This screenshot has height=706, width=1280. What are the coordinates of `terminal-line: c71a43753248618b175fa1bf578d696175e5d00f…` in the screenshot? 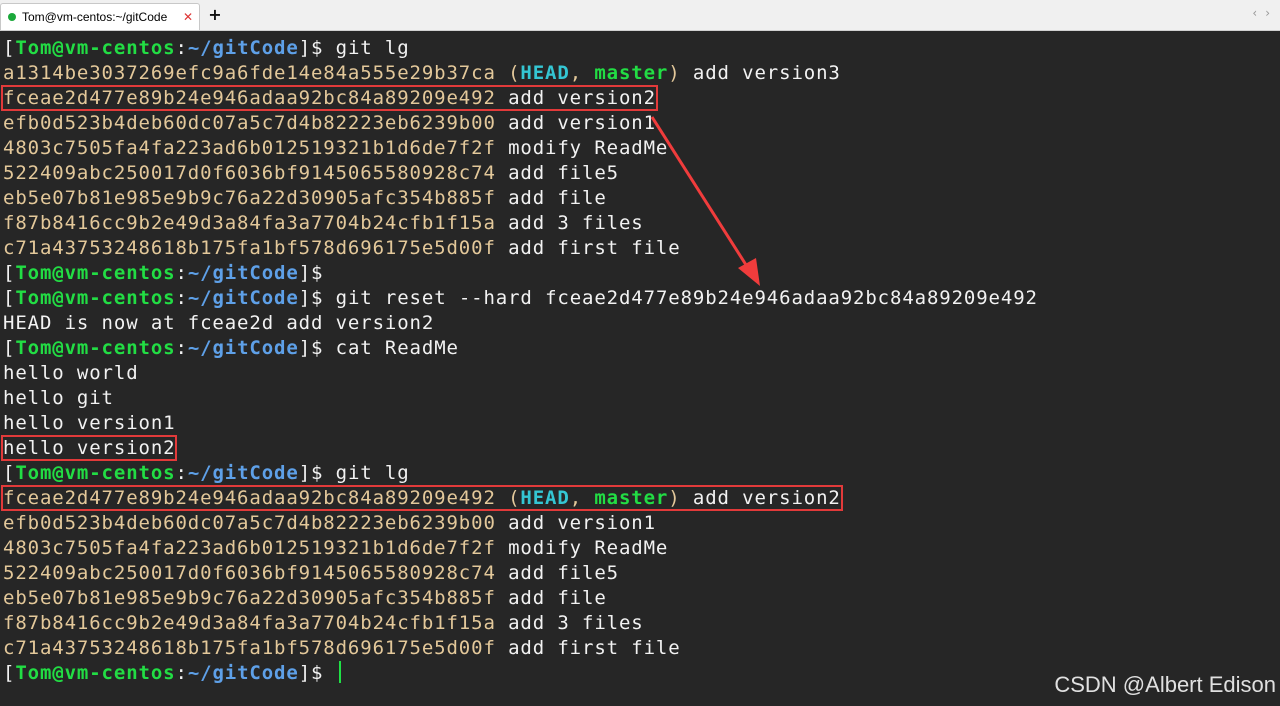 It's located at (520, 248).